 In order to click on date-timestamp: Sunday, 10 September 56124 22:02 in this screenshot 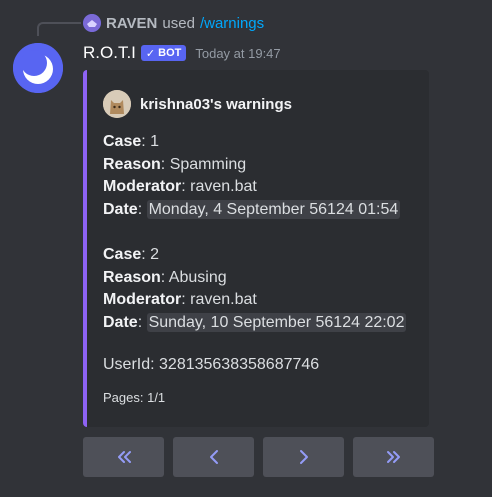, I will do `click(276, 322)`.